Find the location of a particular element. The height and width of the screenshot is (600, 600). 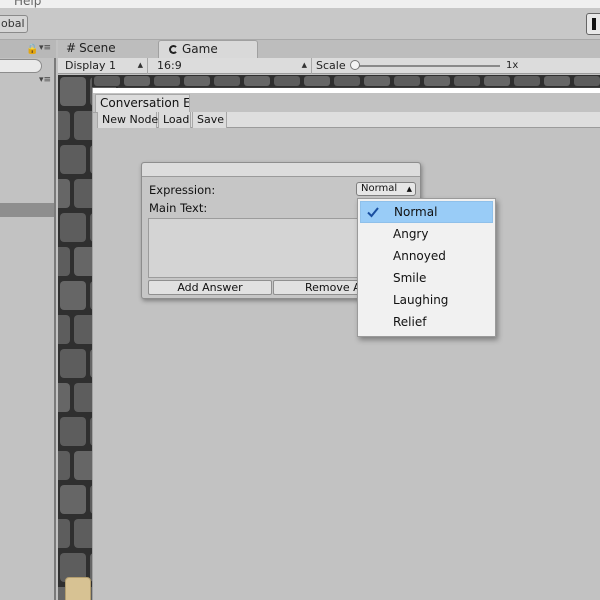

tab-scene-label: Scene is located at coordinates (97, 48).